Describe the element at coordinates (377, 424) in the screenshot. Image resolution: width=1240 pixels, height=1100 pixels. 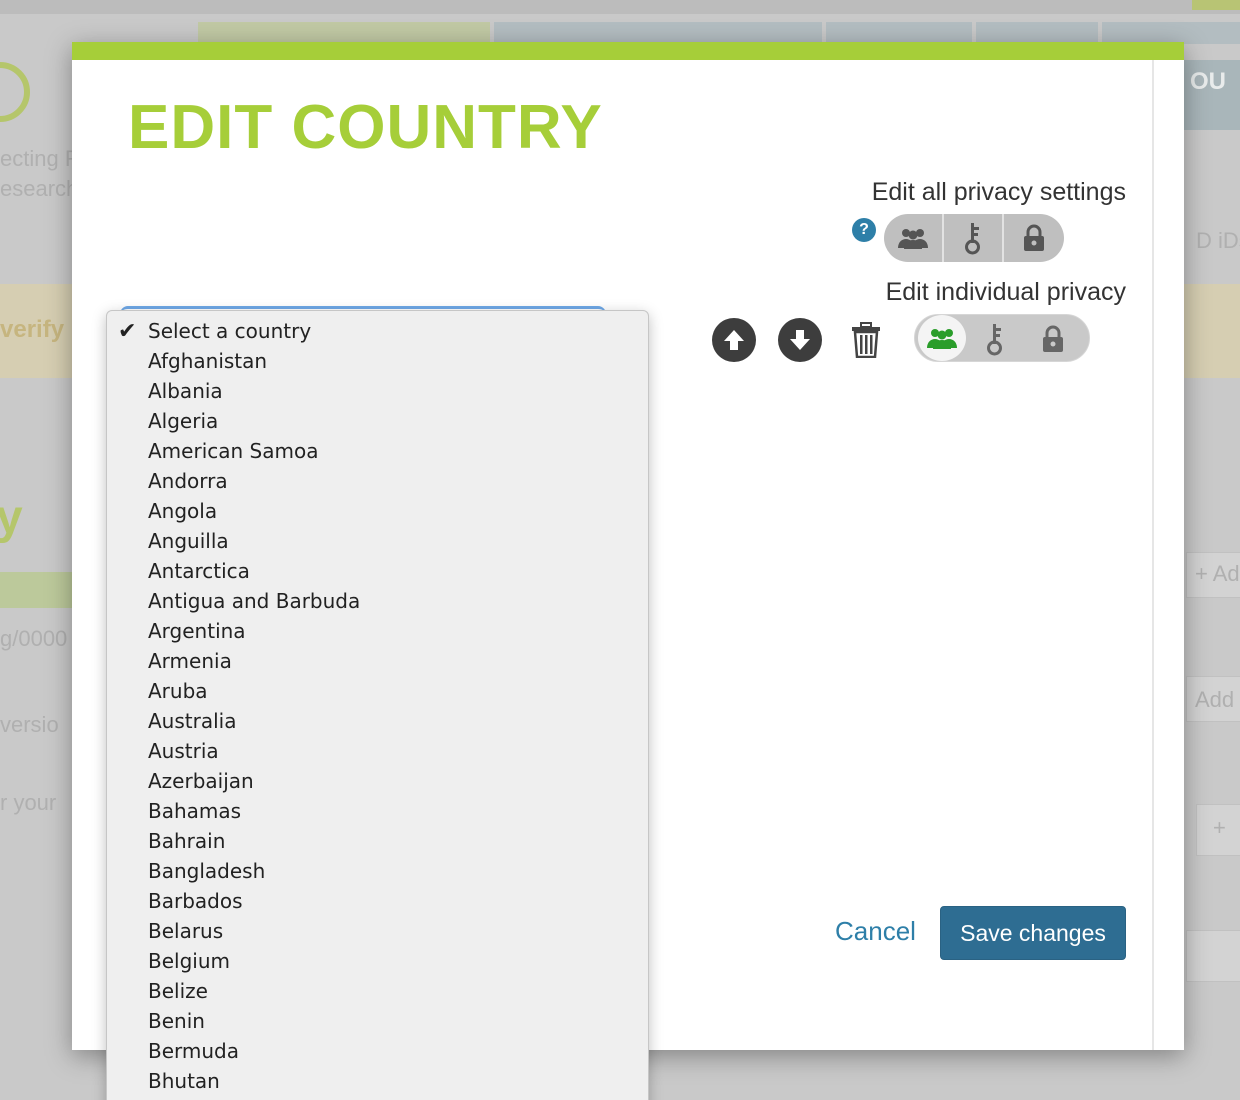
I see `country-option: Algeria` at that location.